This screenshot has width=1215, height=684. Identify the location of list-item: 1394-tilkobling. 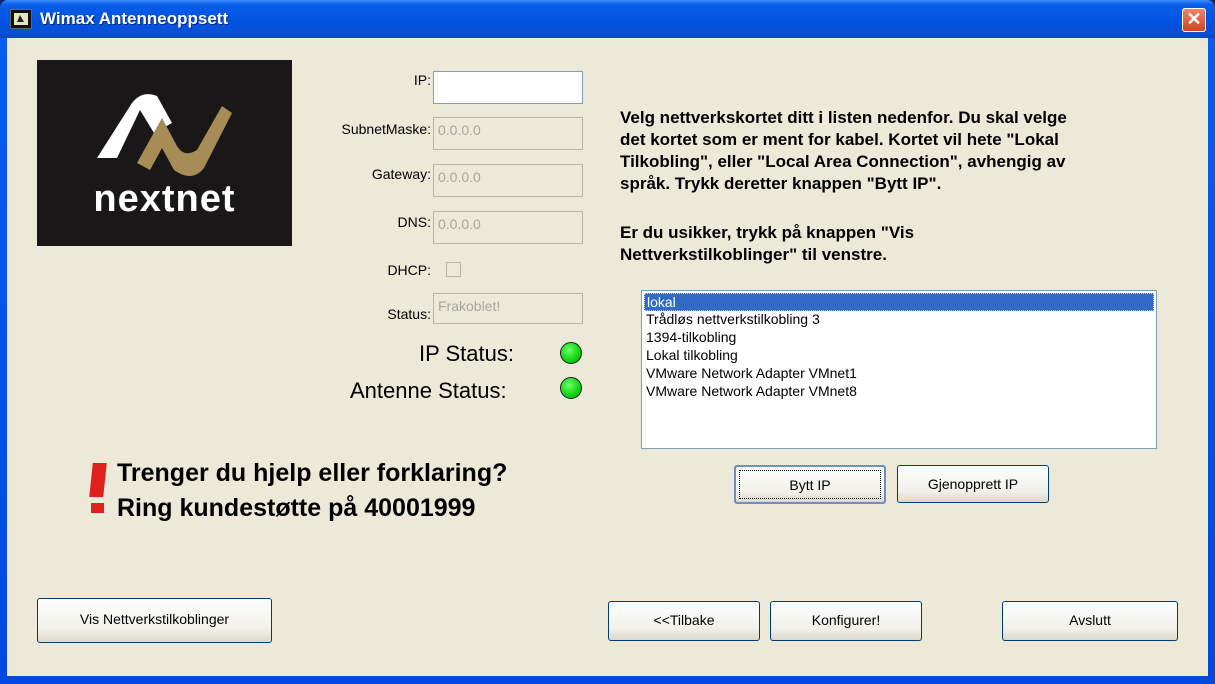
(899, 338).